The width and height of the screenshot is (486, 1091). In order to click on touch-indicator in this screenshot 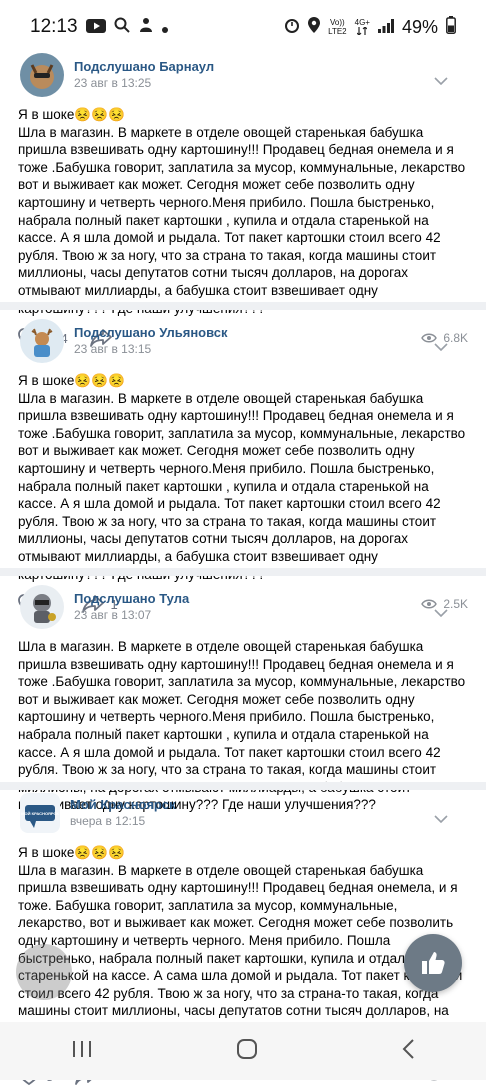, I will do `click(44, 972)`.